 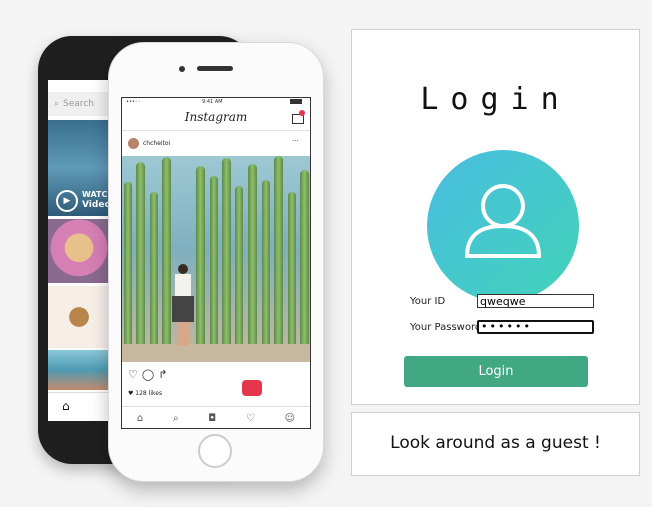 What do you see at coordinates (149, 393) in the screenshot?
I see `likes-text: 128 likes` at bounding box center [149, 393].